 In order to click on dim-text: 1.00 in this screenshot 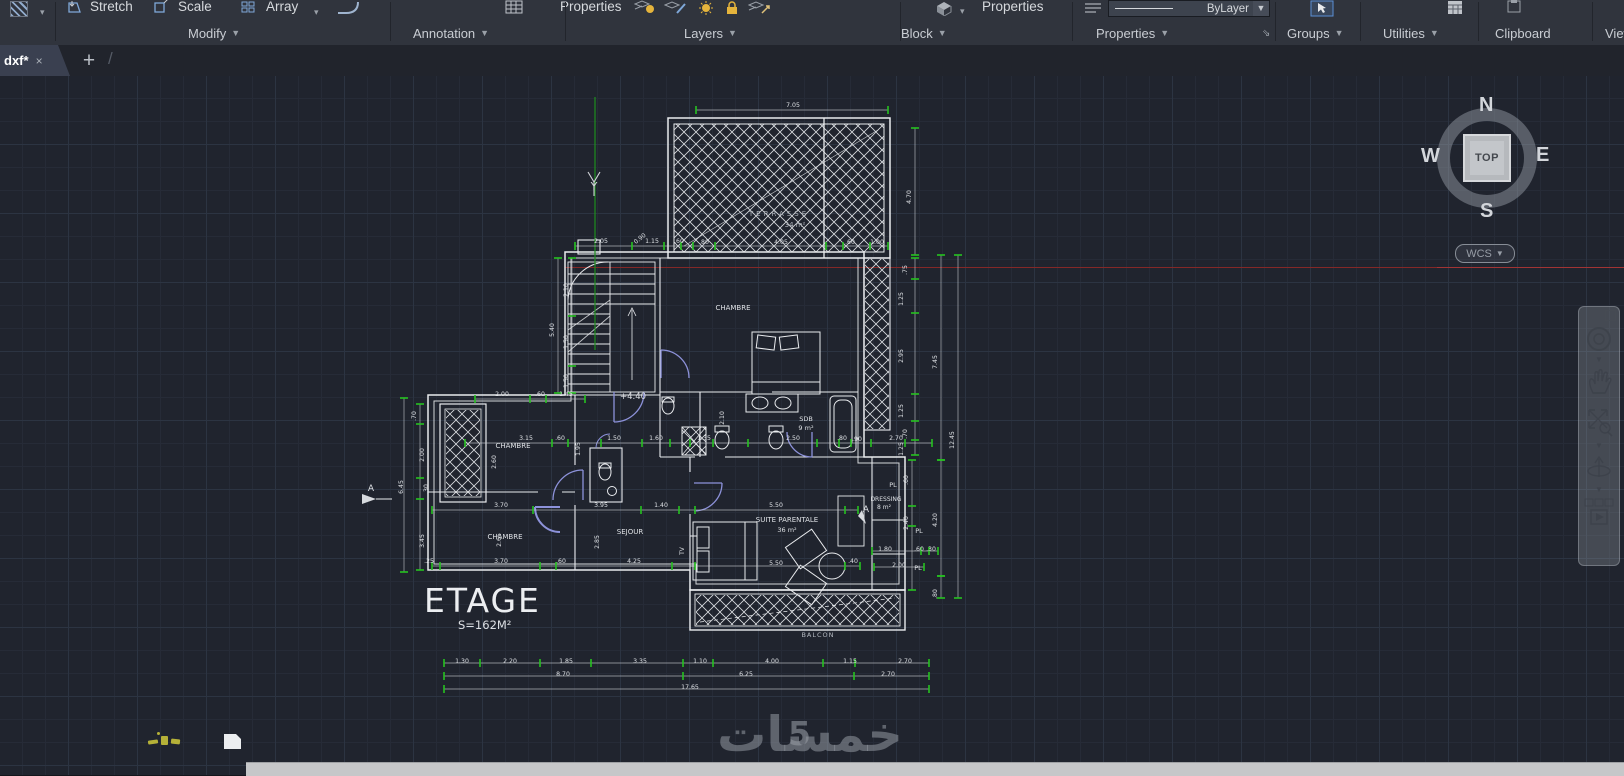, I will do `click(877, 242)`.